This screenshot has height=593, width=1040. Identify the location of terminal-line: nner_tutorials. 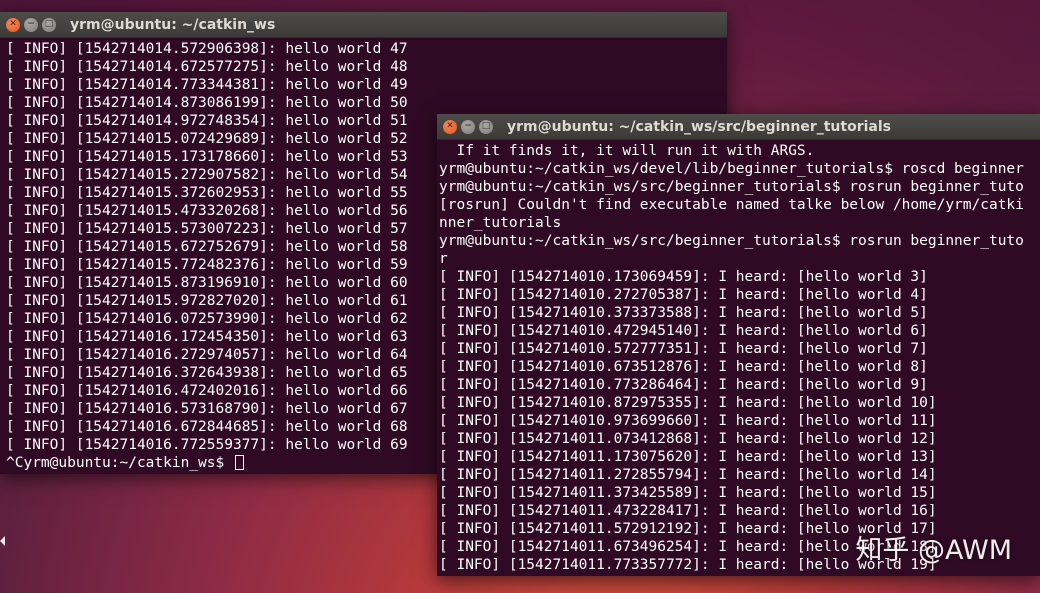
(500, 223).